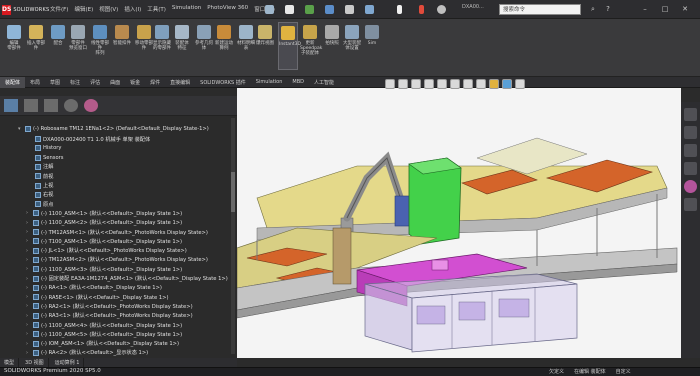 The width and height of the screenshot is (700, 376). Describe the element at coordinates (429, 84) in the screenshot. I see `section-view-icon` at that location.